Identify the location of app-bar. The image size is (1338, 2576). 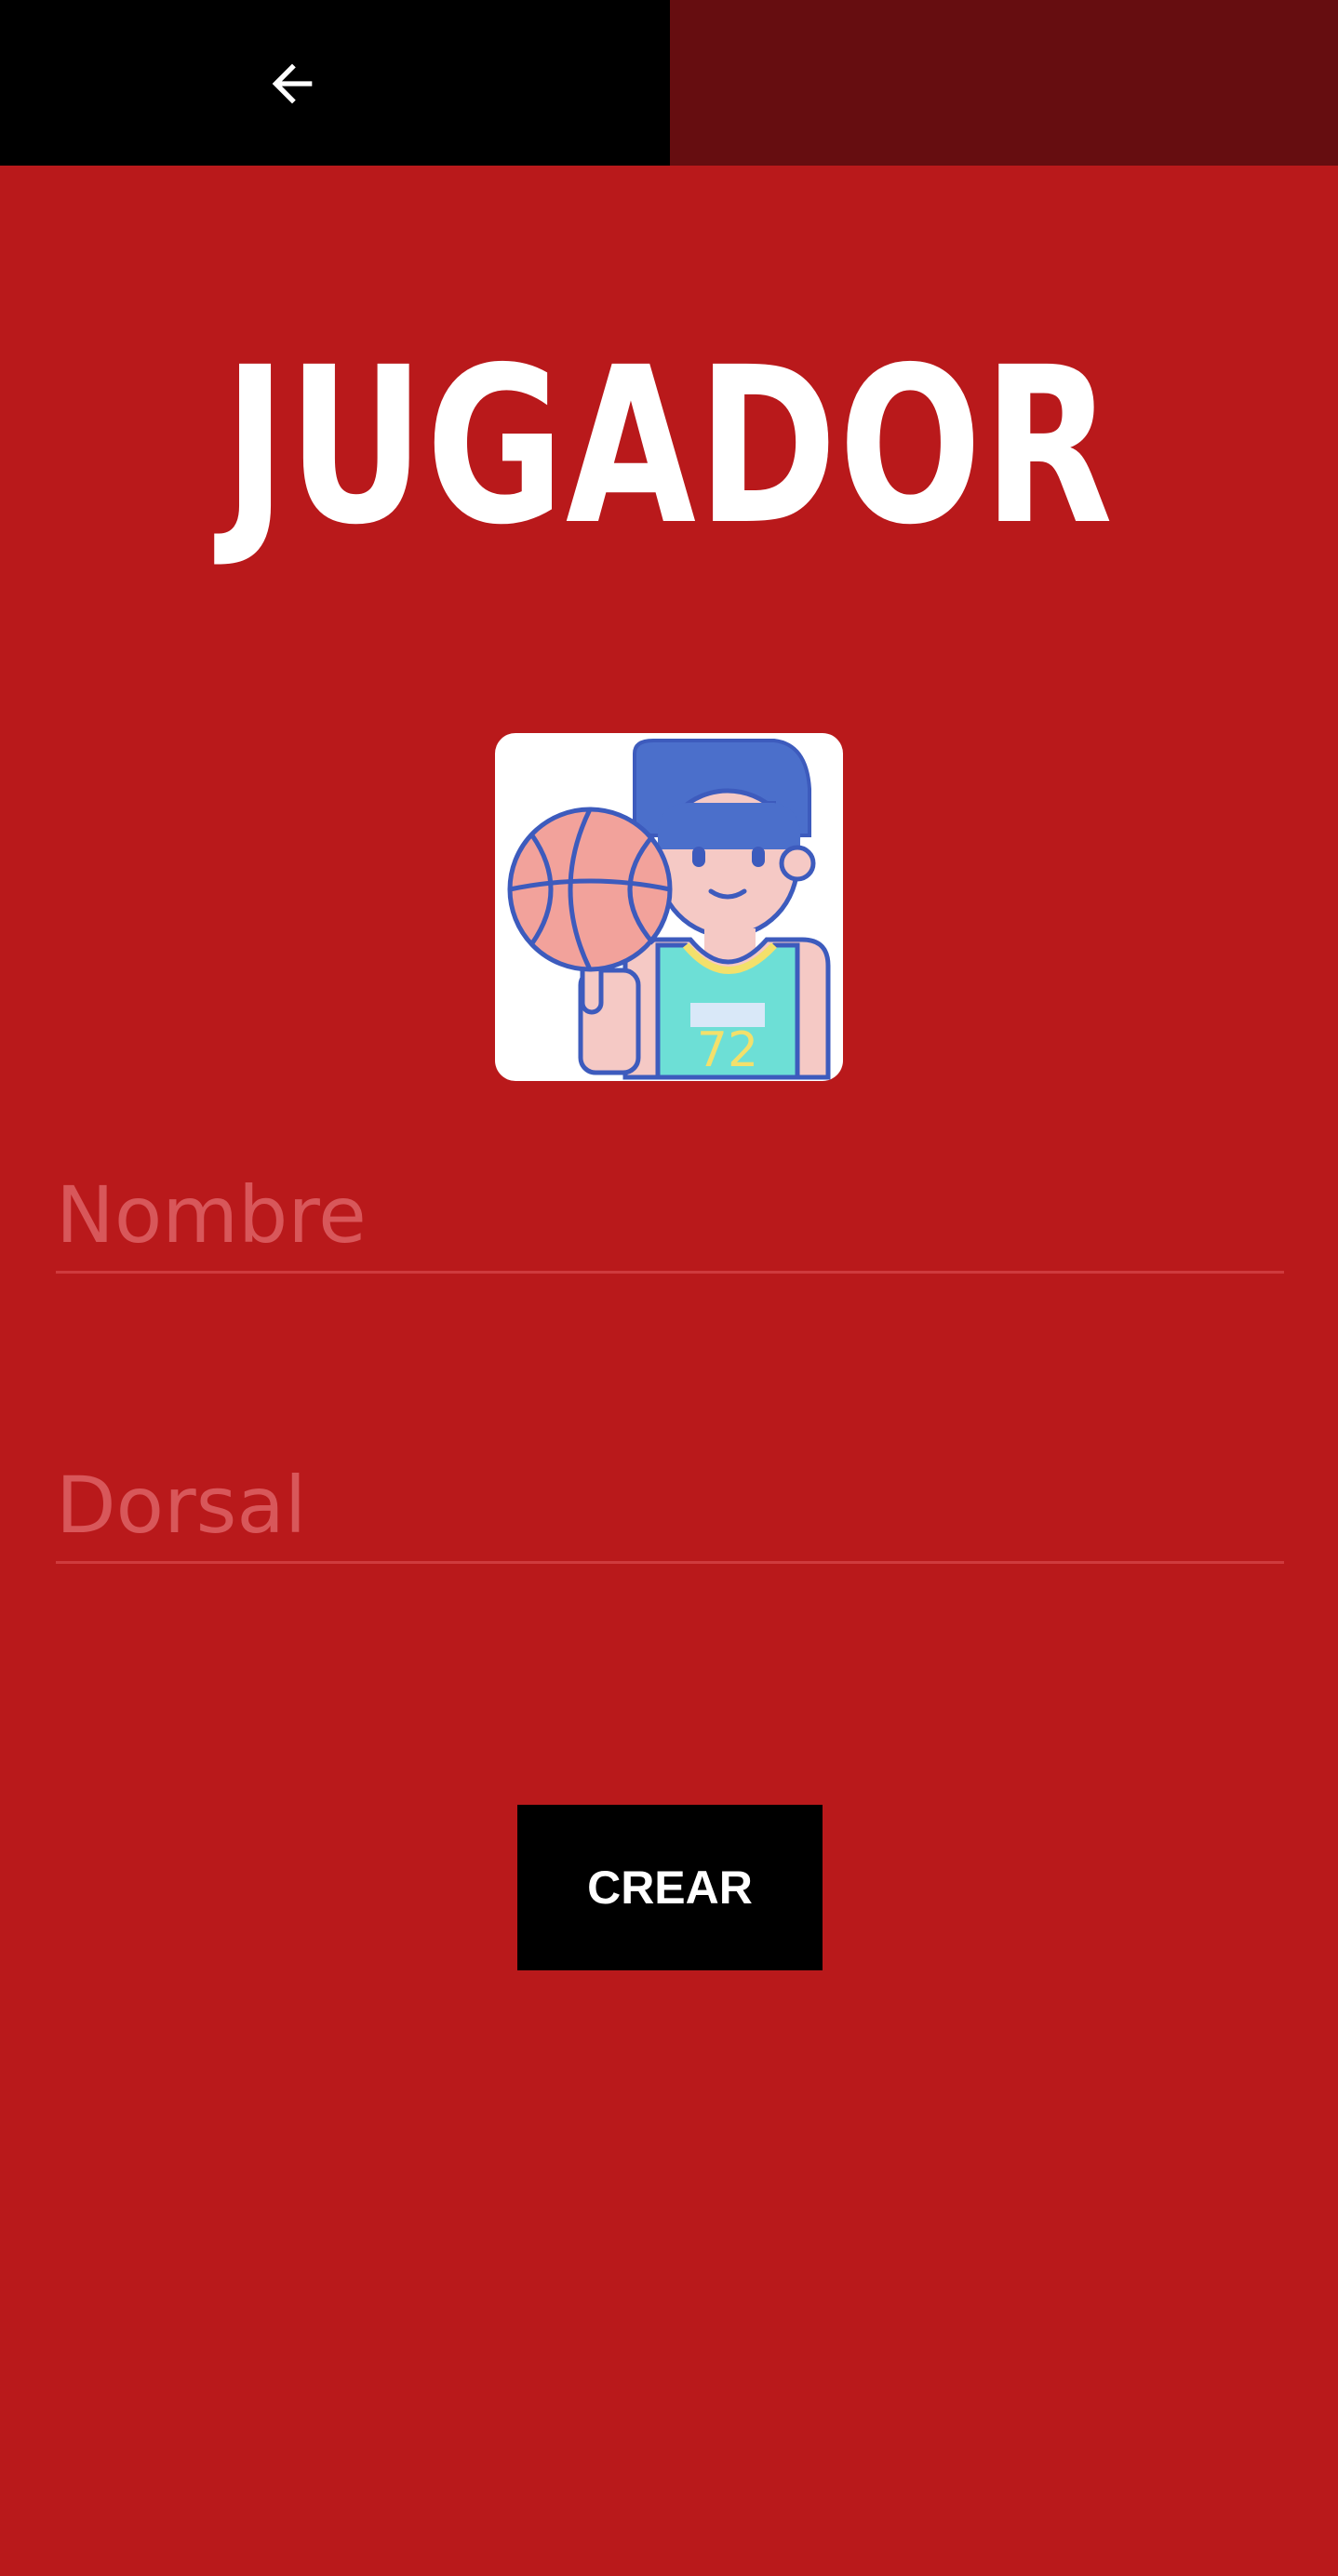
(669, 83).